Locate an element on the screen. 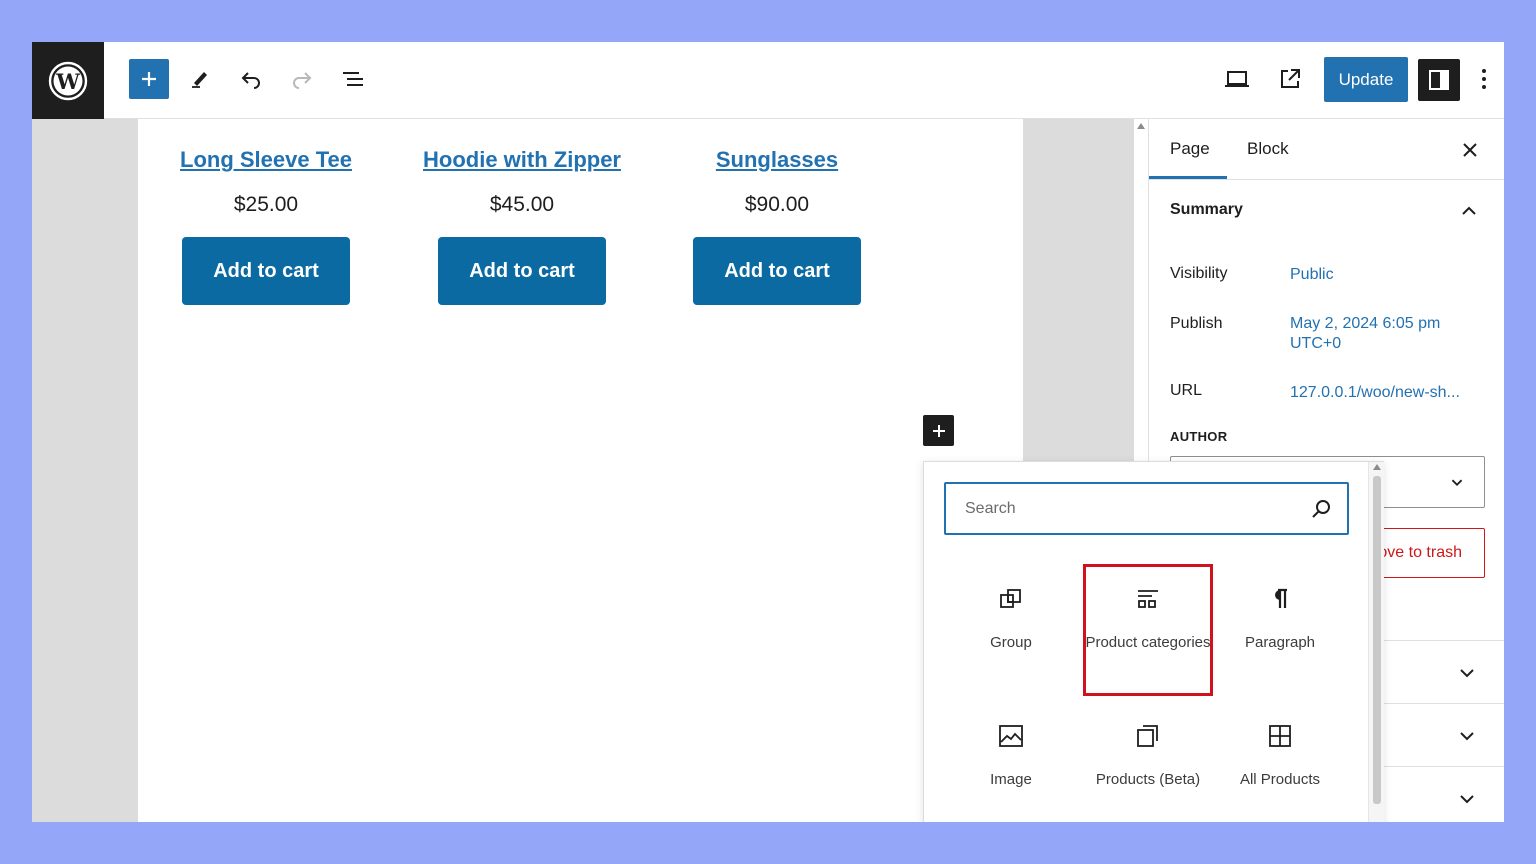 The height and width of the screenshot is (864, 1536). svg-text: W is located at coordinates (67, 81).